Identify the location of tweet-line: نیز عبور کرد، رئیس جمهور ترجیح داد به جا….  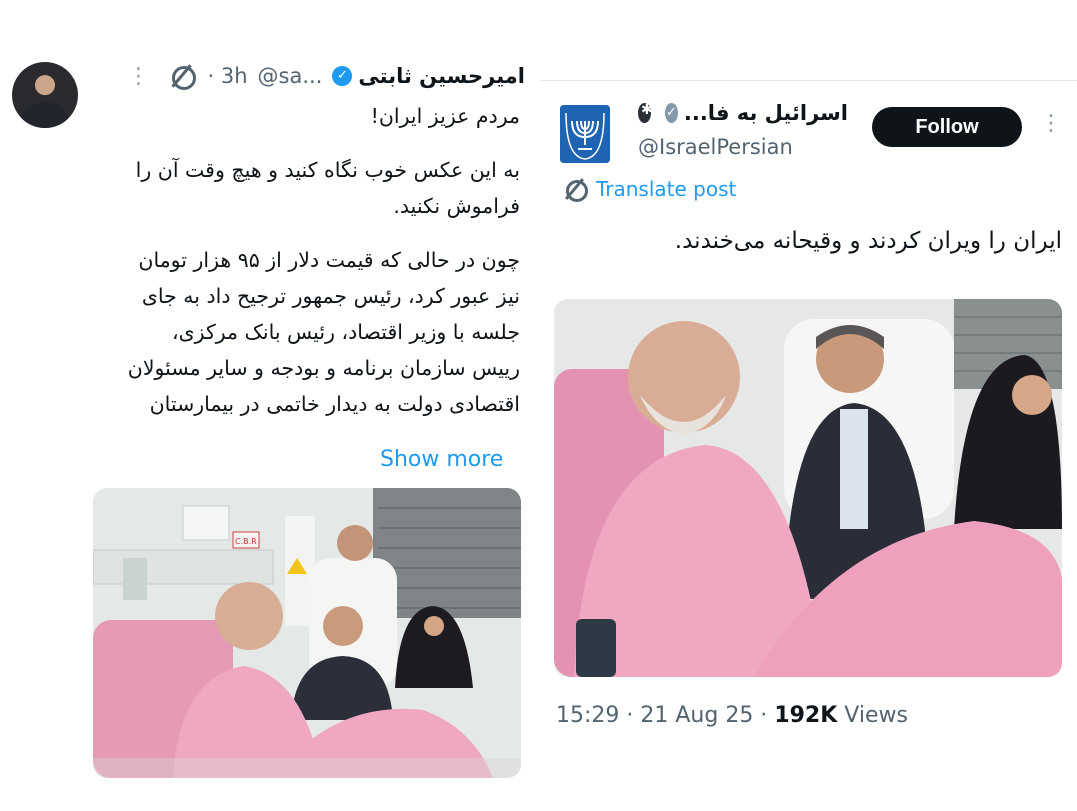
(330, 296).